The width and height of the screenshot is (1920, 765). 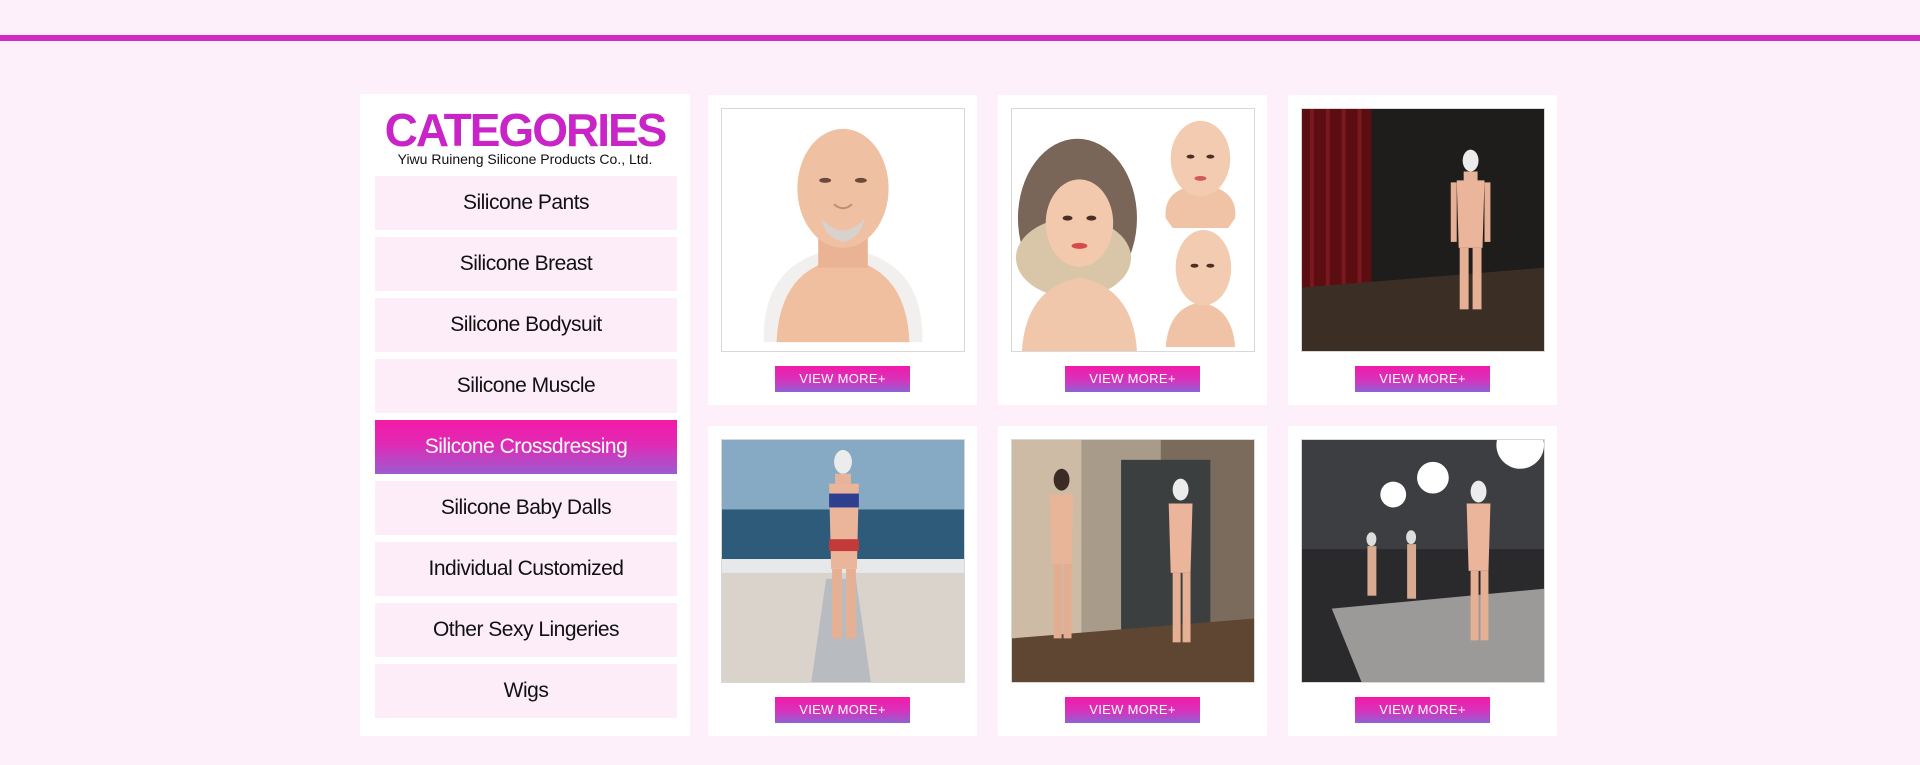 I want to click on product-card-3: VIEW MORE+, so click(x=1422, y=250).